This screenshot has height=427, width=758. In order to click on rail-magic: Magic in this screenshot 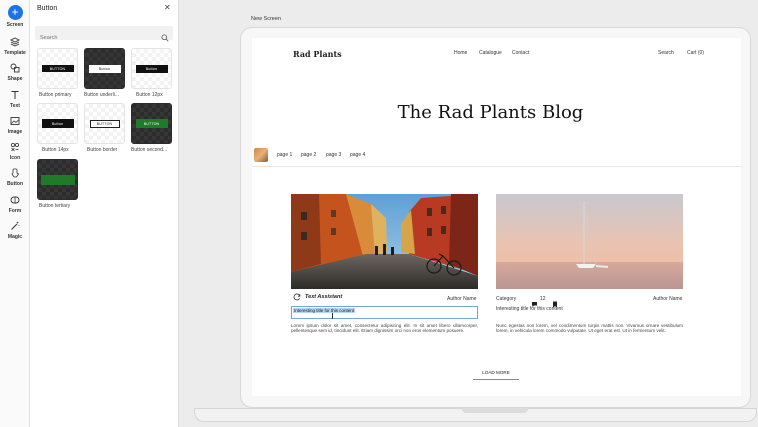, I will do `click(15, 230)`.